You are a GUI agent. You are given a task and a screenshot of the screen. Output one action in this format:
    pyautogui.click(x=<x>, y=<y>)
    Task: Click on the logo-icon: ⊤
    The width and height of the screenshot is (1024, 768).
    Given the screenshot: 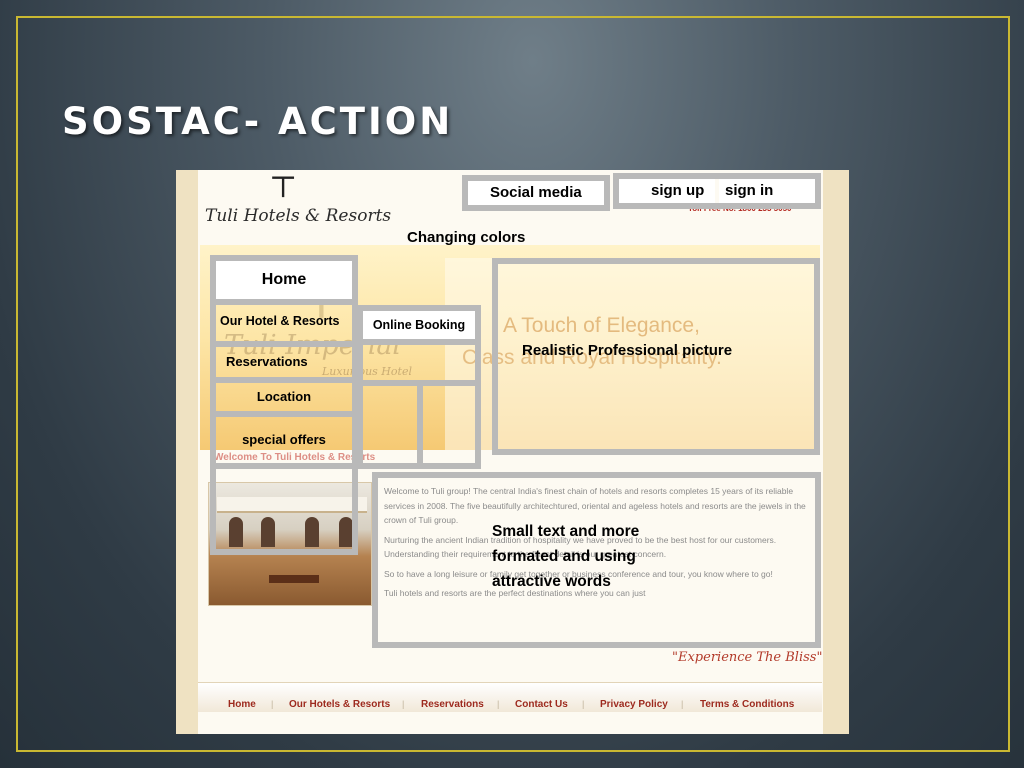 What is the action you would take?
    pyautogui.click(x=283, y=187)
    